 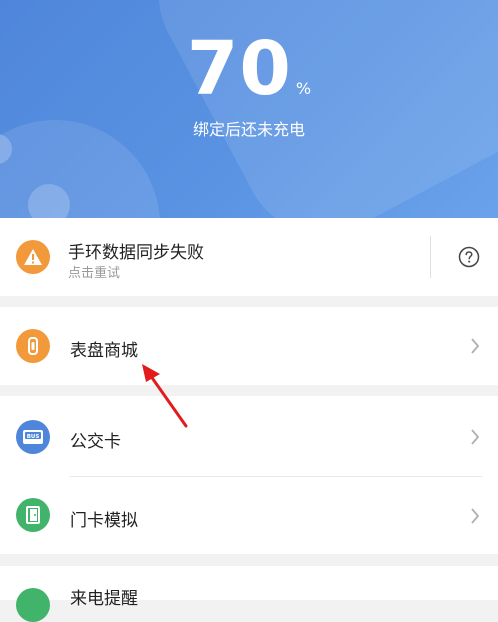 I want to click on door-icon, so click(x=33, y=515).